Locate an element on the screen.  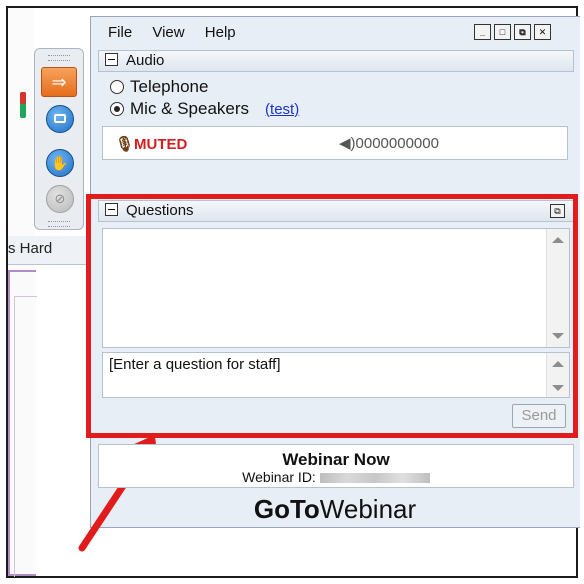
background-tab-label: s Hard is located at coordinates (30, 248).